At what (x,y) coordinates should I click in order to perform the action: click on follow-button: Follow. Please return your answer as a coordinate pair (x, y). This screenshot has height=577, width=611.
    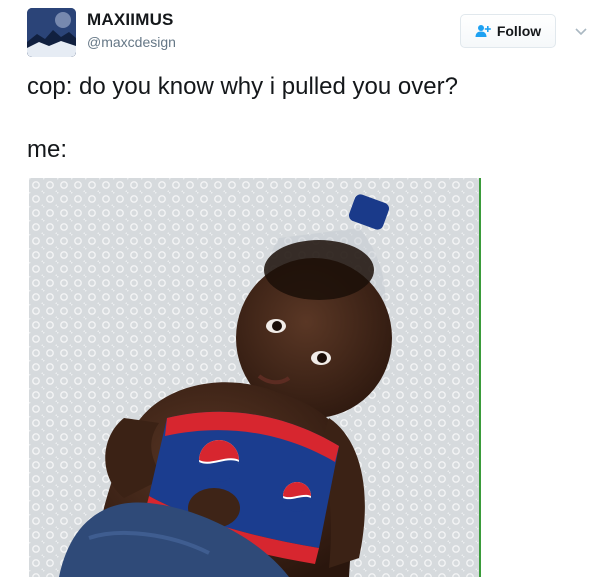
    Looking at the image, I should click on (508, 31).